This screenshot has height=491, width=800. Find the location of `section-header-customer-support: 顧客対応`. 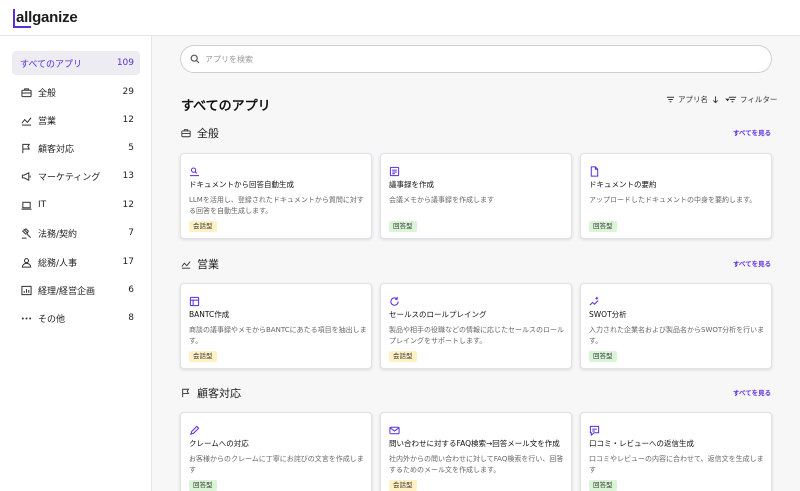

section-header-customer-support: 顧客対応 is located at coordinates (211, 393).